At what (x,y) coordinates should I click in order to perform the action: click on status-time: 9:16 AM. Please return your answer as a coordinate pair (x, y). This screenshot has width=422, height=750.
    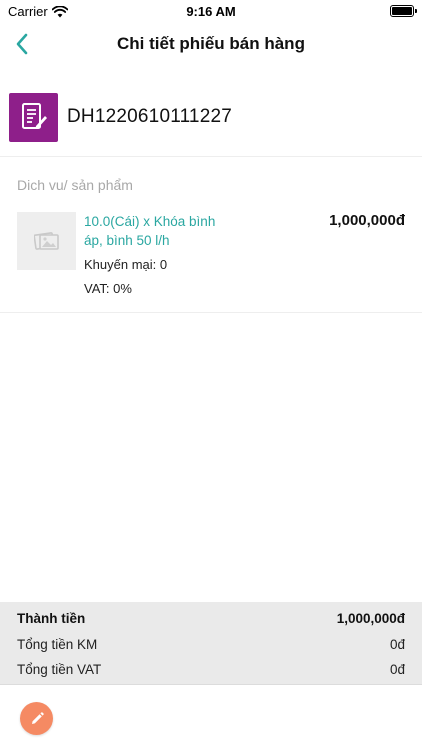
    Looking at the image, I should click on (211, 11).